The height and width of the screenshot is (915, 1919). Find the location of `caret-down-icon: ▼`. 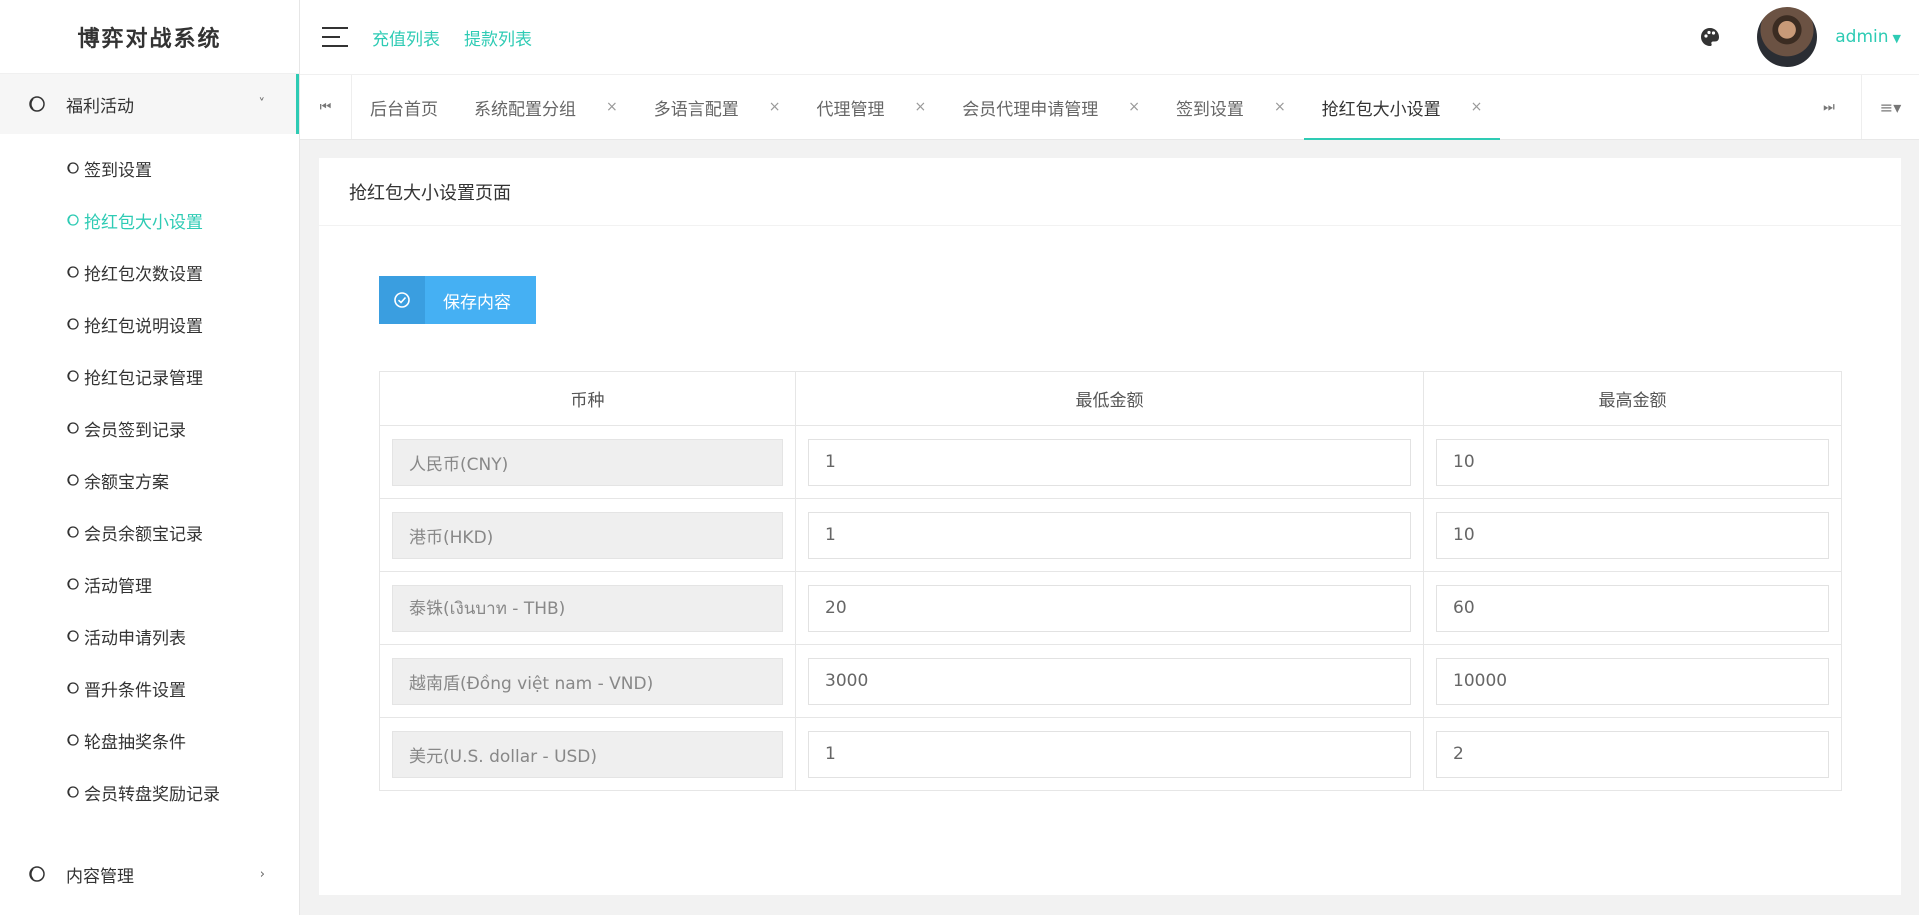

caret-down-icon: ▼ is located at coordinates (1896, 38).